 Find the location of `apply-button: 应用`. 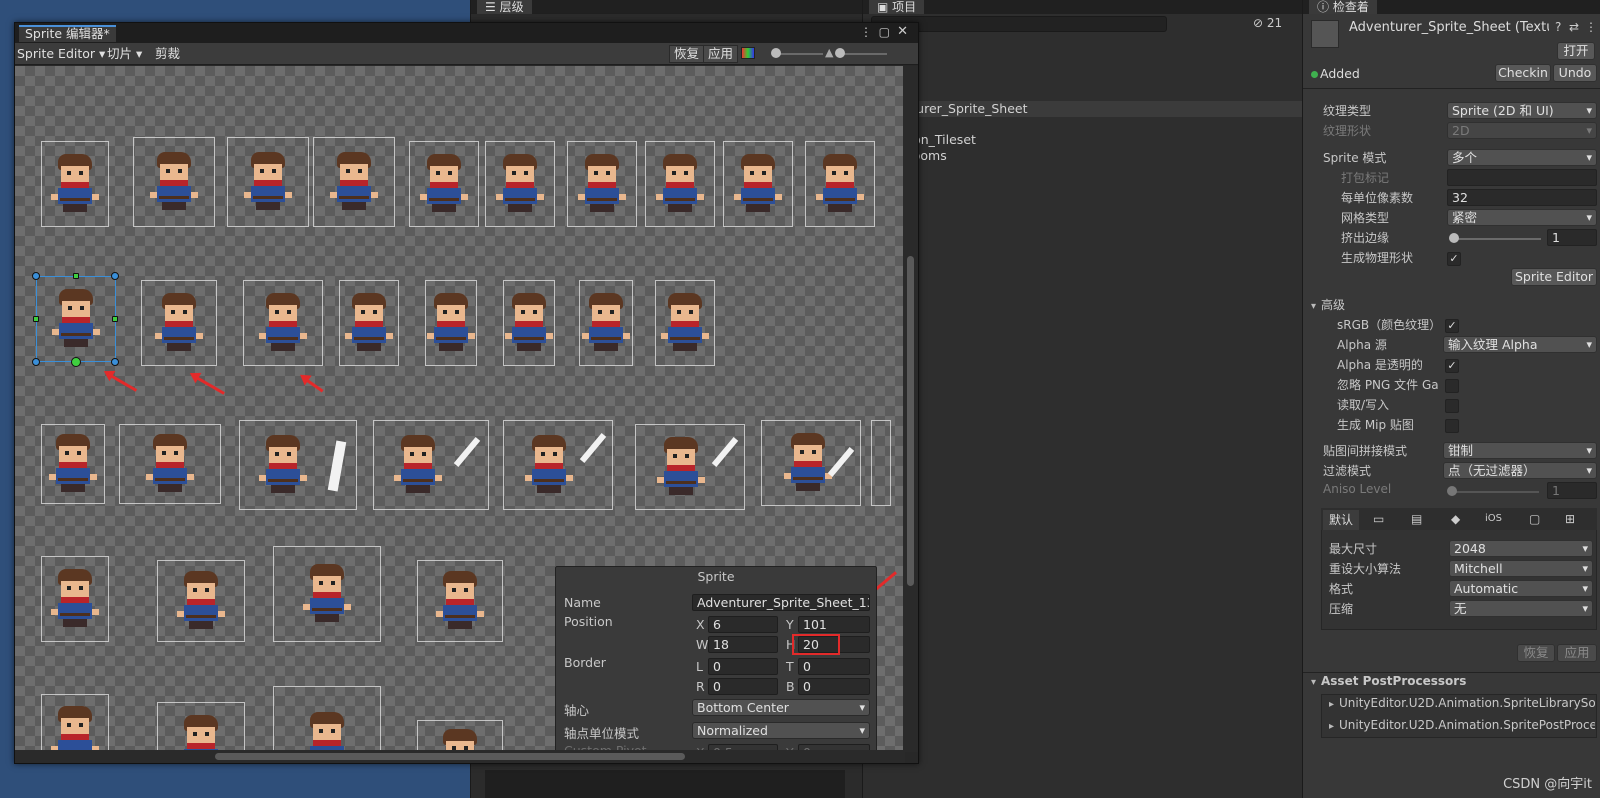

apply-button: 应用 is located at coordinates (721, 54).